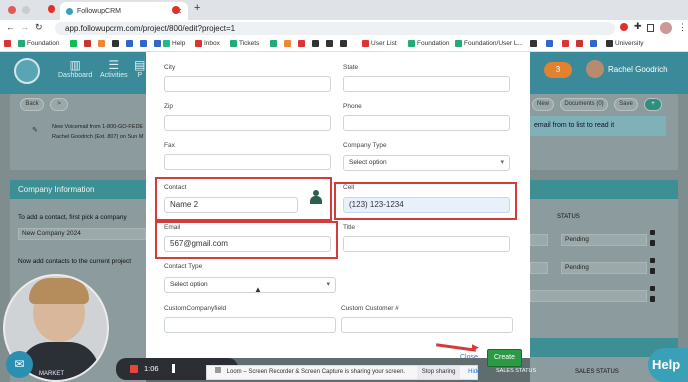  I want to click on activities-list-icon: ☰, so click(114, 65).